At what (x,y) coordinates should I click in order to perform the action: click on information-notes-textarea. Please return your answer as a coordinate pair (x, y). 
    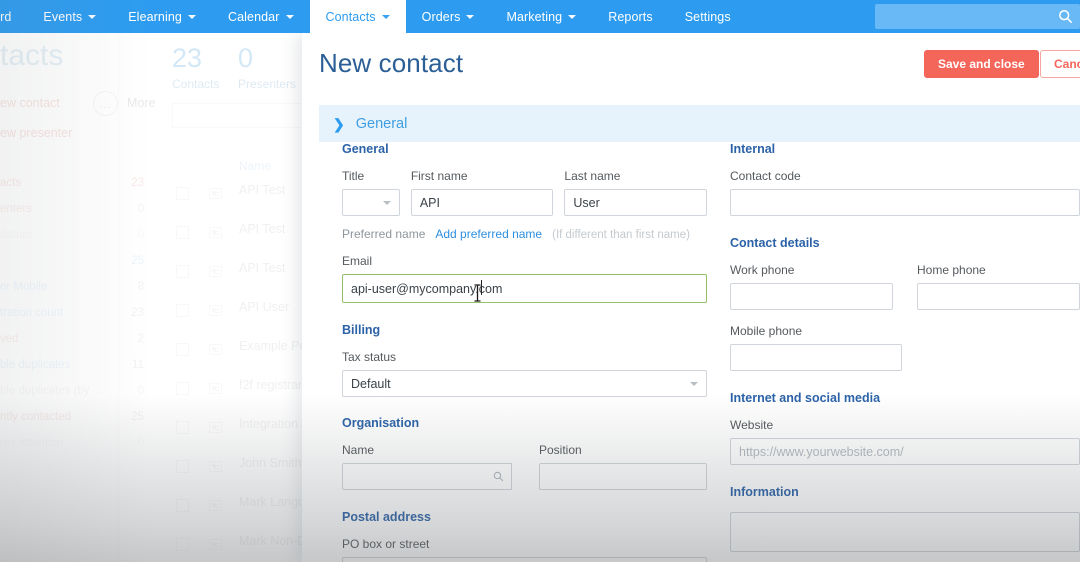
    Looking at the image, I should click on (905, 532).